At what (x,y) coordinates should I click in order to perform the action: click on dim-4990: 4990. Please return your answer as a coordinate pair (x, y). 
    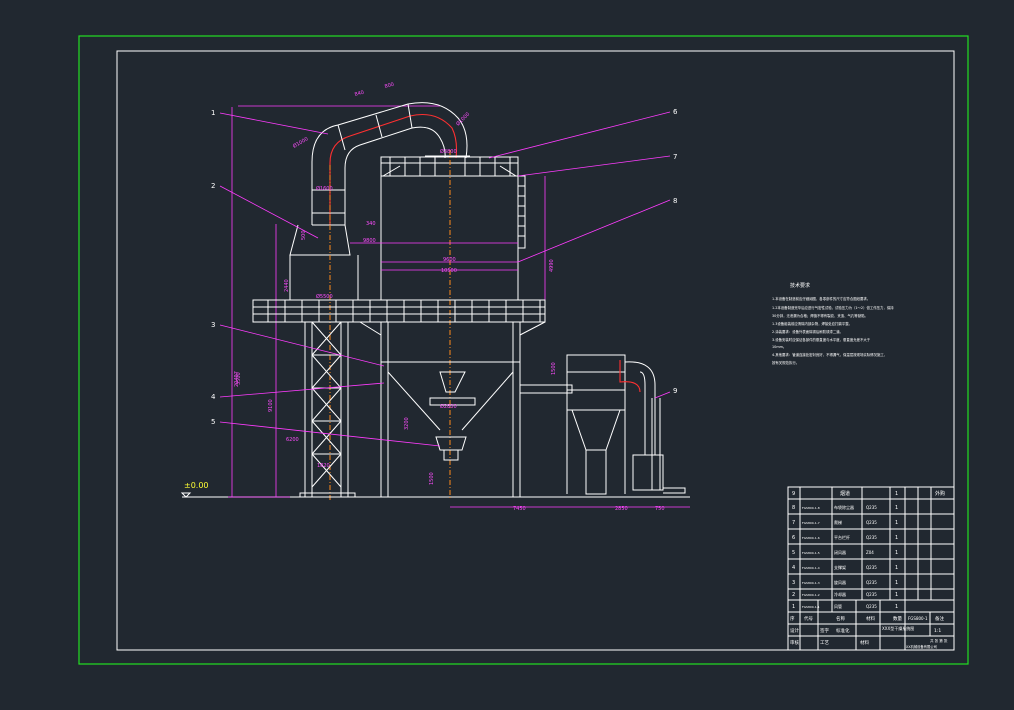
    Looking at the image, I should click on (552, 265).